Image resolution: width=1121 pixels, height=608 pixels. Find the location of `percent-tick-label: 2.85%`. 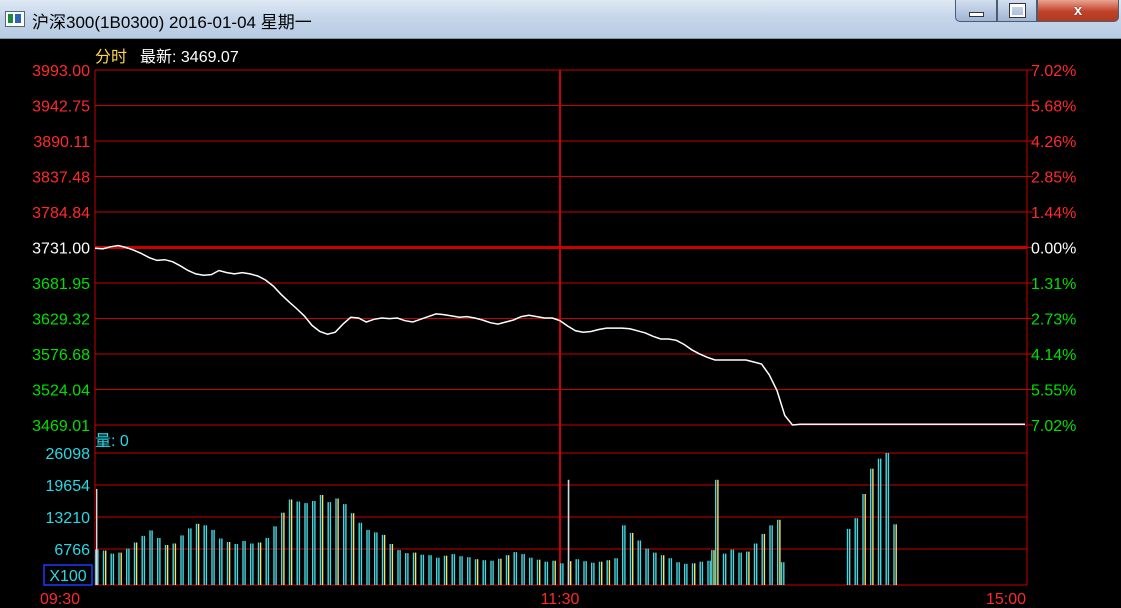

percent-tick-label: 2.85% is located at coordinates (1053, 178).